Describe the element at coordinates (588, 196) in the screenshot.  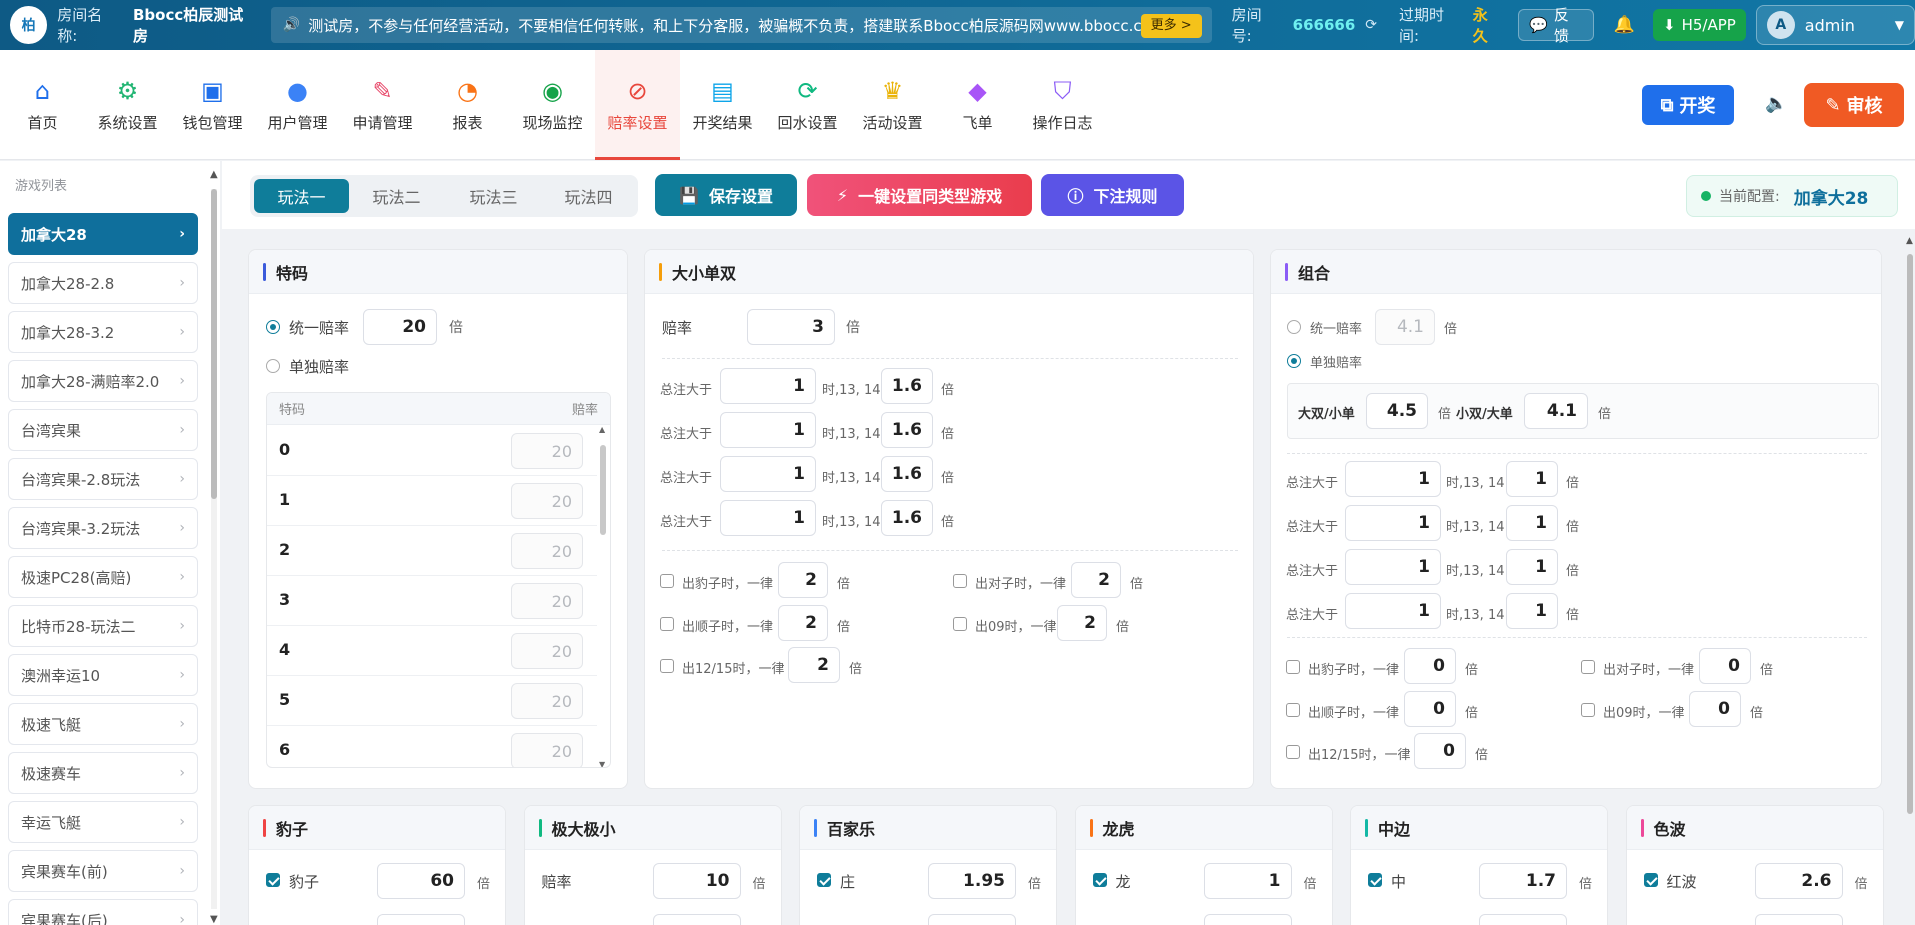
I see `tab-play-4: 玩法四` at that location.